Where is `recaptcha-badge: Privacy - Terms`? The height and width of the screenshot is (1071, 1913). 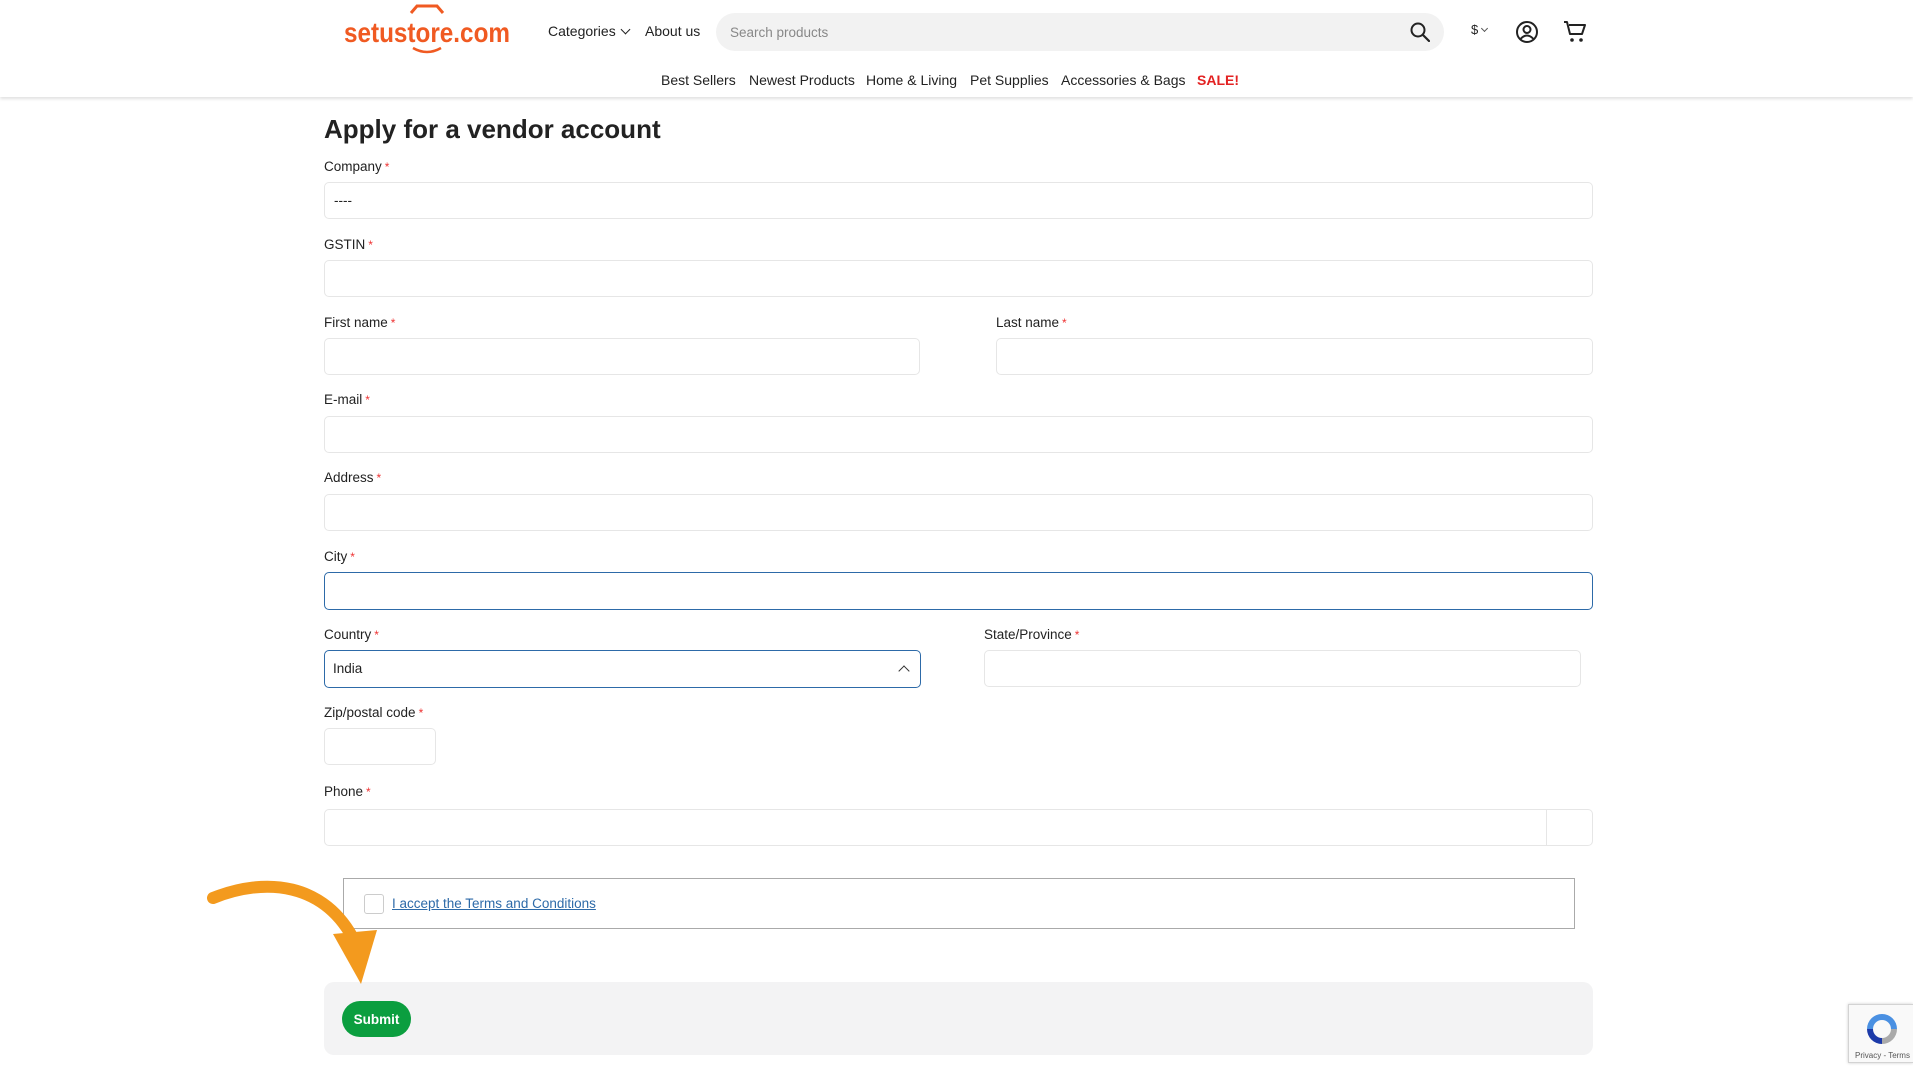 recaptcha-badge: Privacy - Terms is located at coordinates (1880, 1033).